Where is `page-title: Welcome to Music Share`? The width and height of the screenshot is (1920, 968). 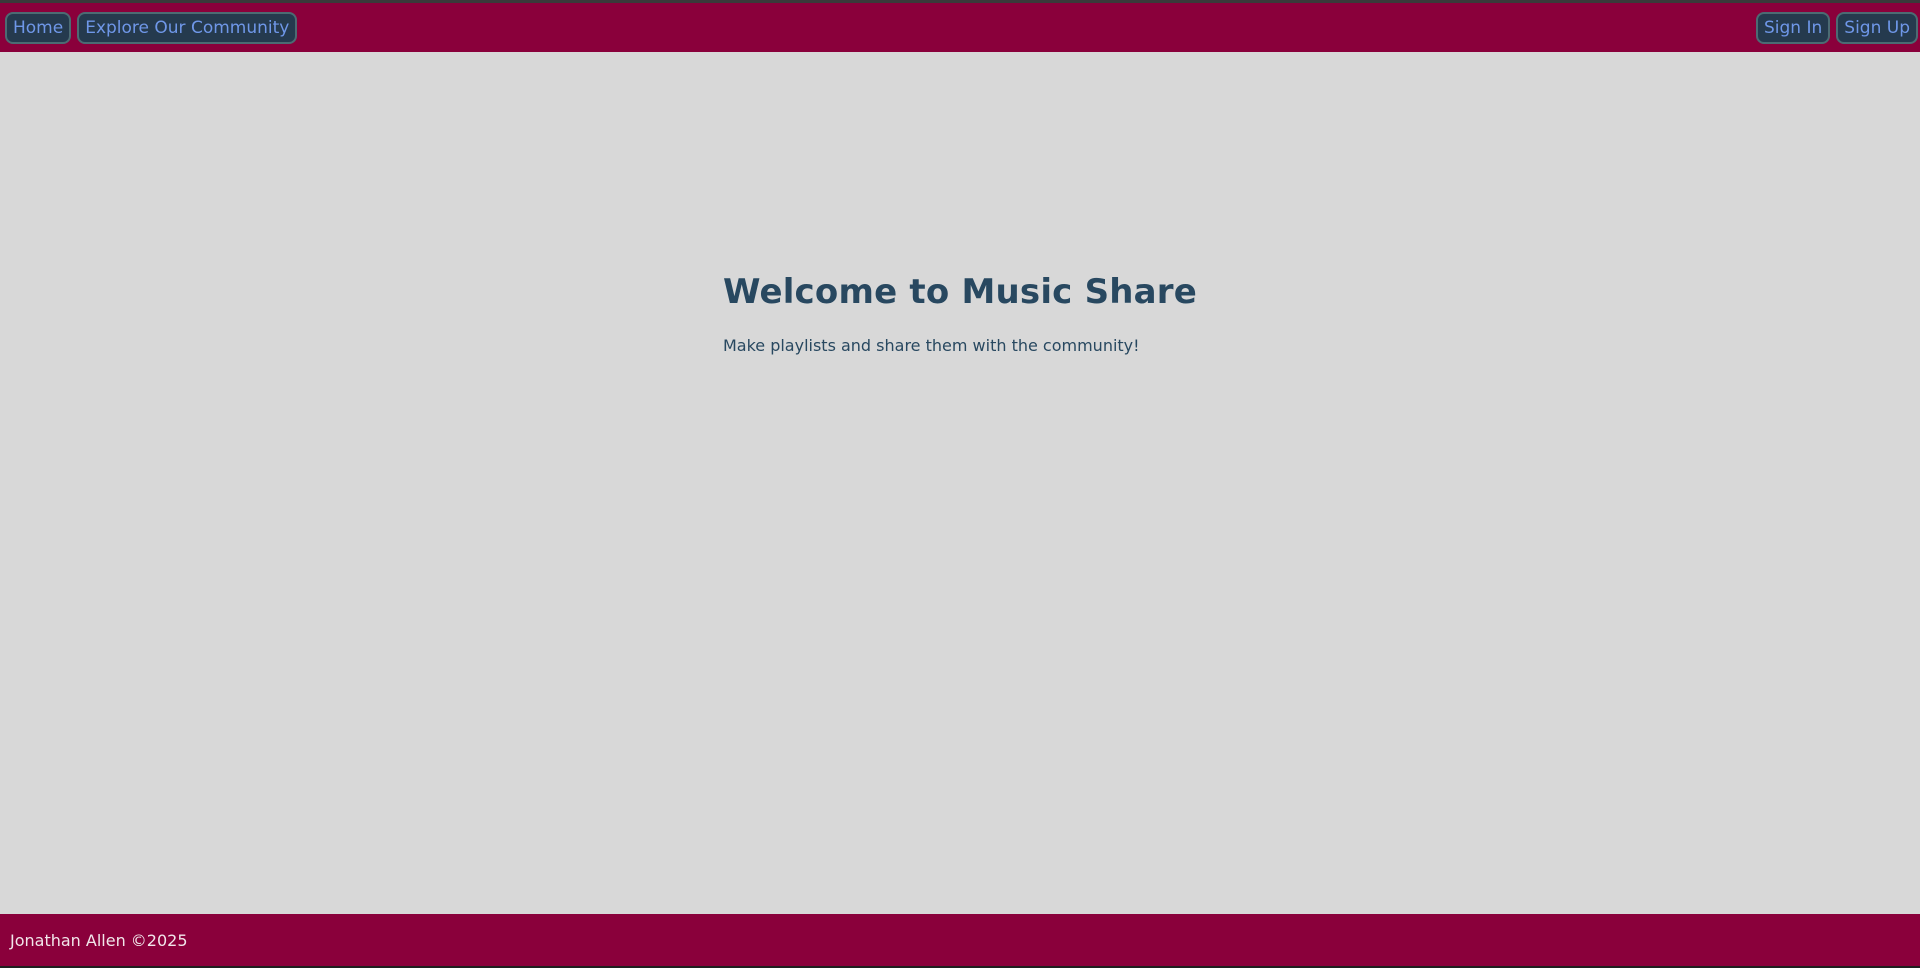 page-title: Welcome to Music Share is located at coordinates (960, 292).